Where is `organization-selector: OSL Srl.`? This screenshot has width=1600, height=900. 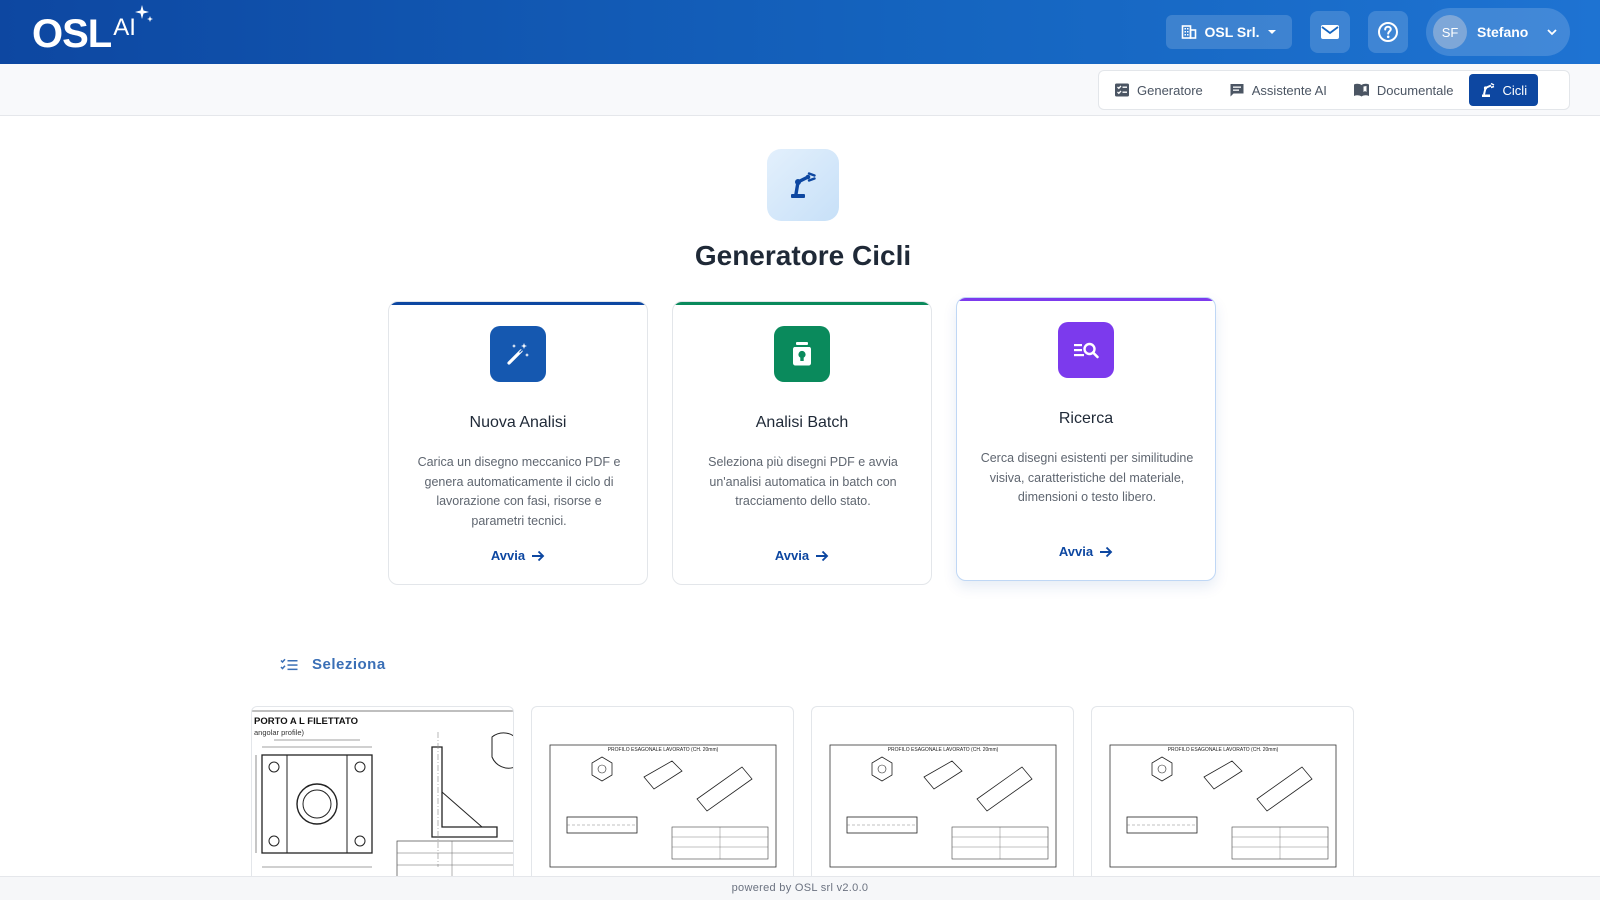
organization-selector: OSL Srl. is located at coordinates (1229, 32).